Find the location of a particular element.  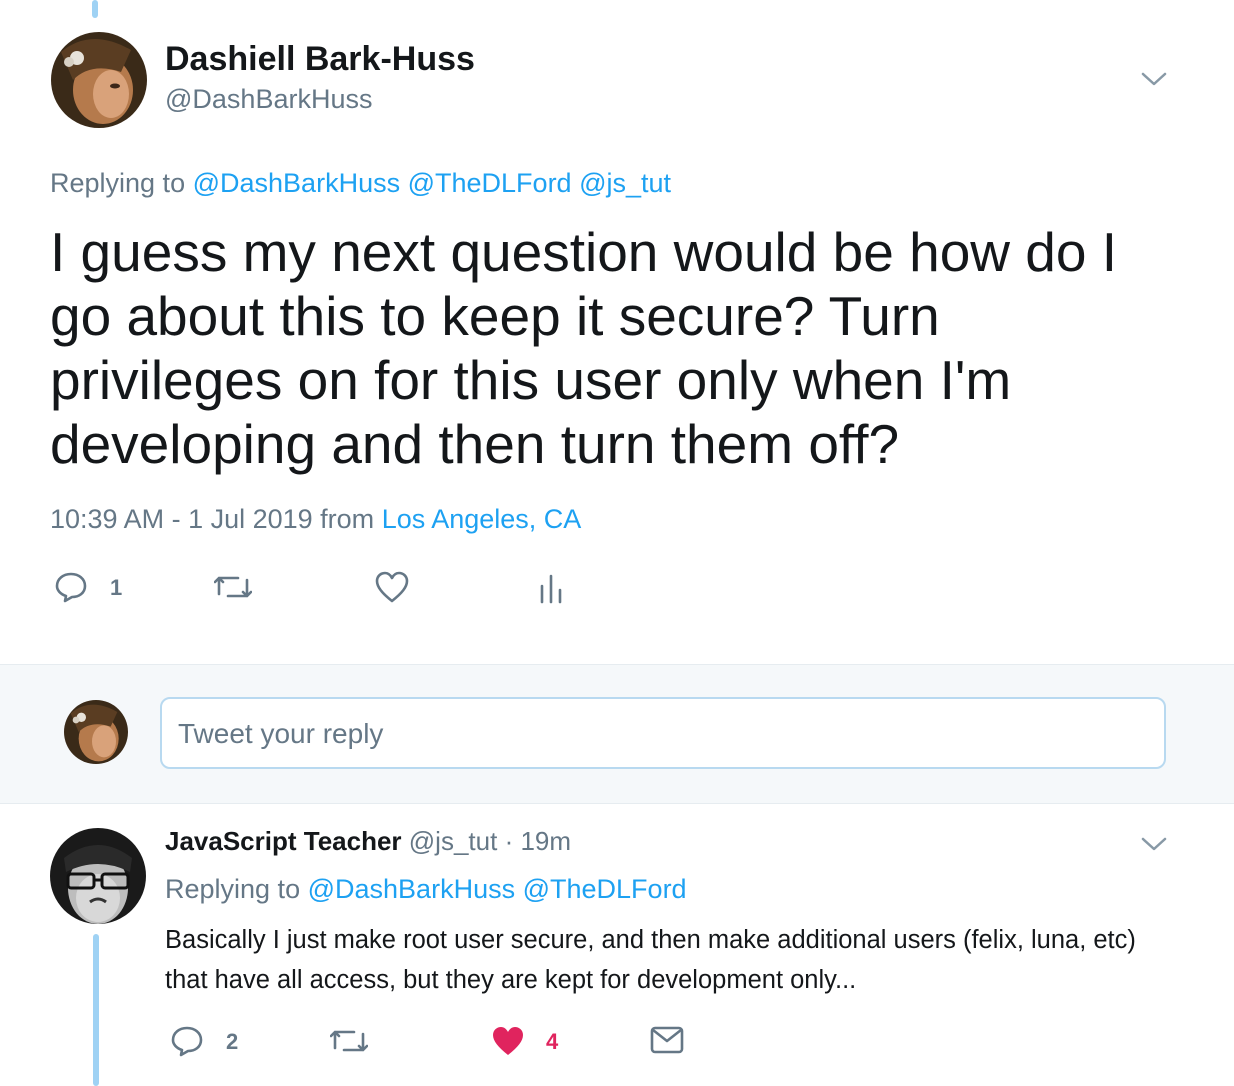

reply-count: 1 is located at coordinates (116, 587).